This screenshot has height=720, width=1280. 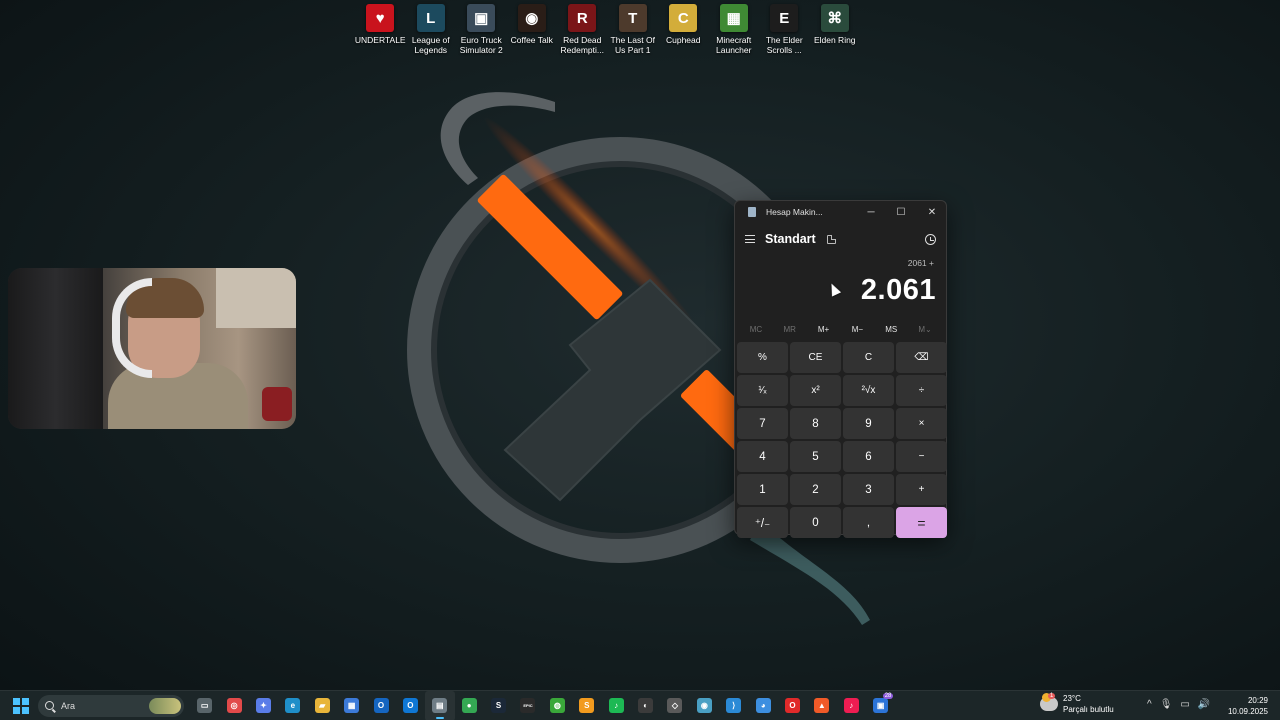 What do you see at coordinates (1257, 700) in the screenshot?
I see `clock-time: 20:29` at bounding box center [1257, 700].